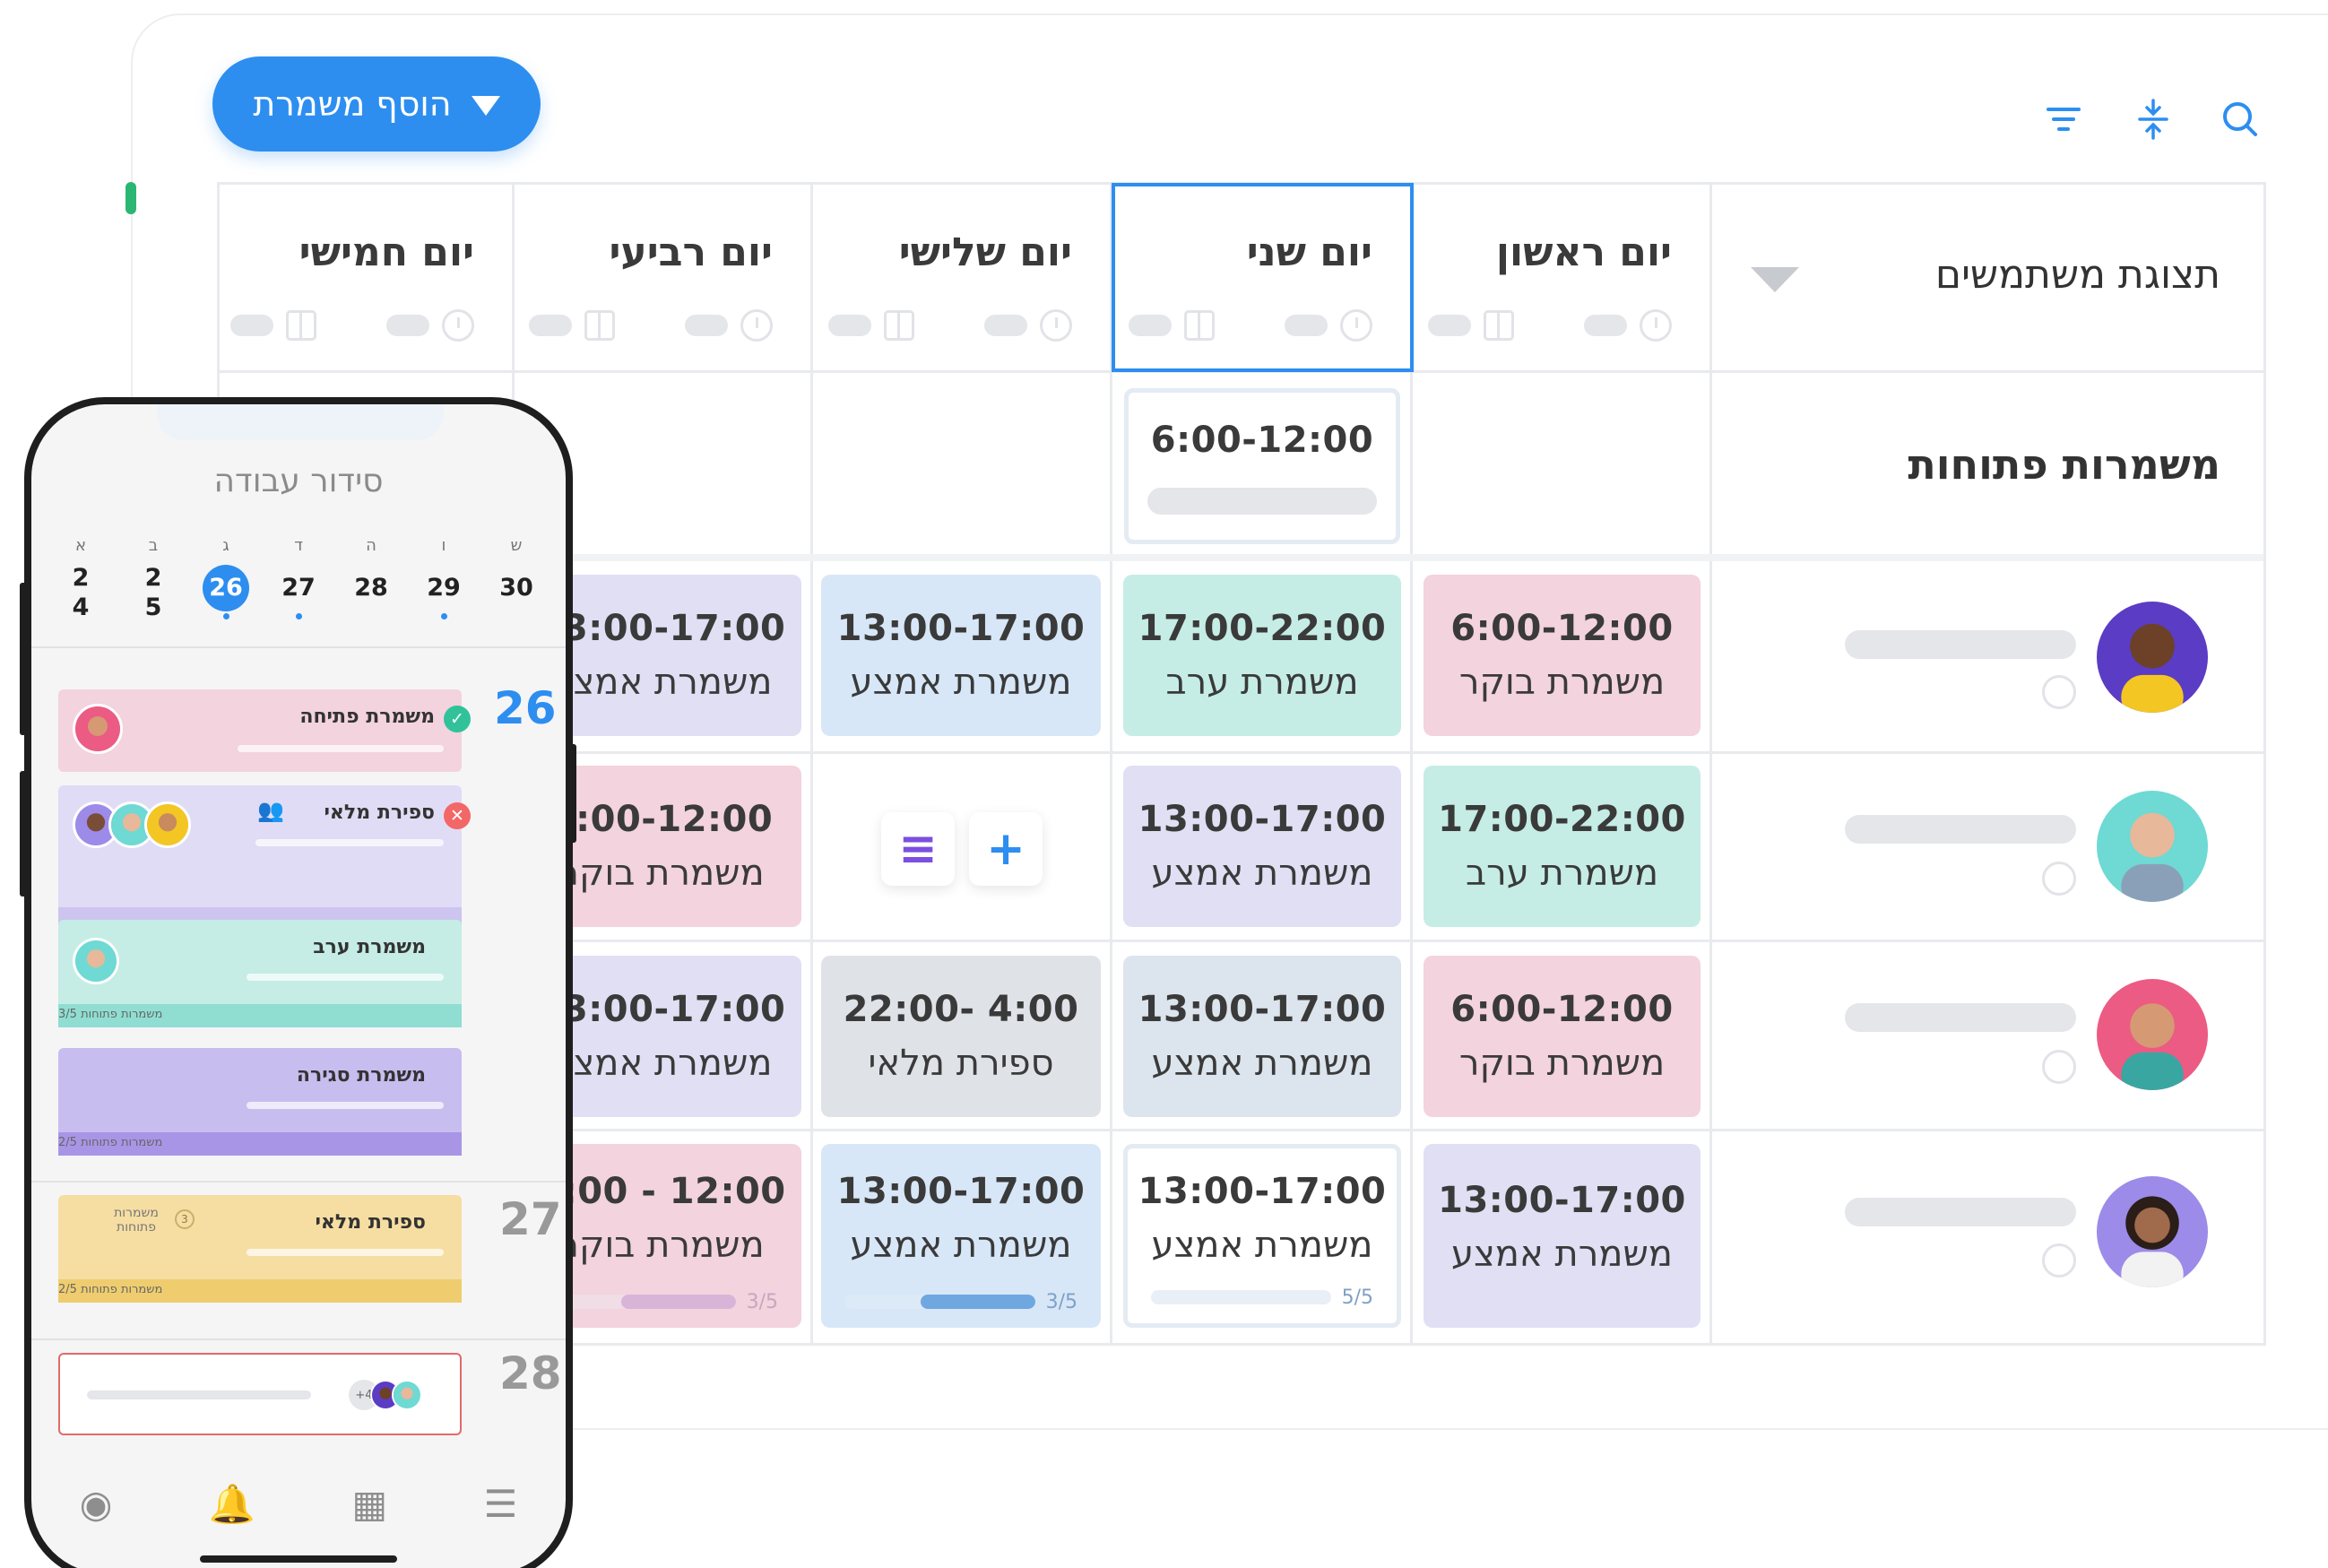 This screenshot has height=1568, width=2328. I want to click on shift-card: 13:00-17:00 משמרת אמצע 5/5, so click(1262, 1236).